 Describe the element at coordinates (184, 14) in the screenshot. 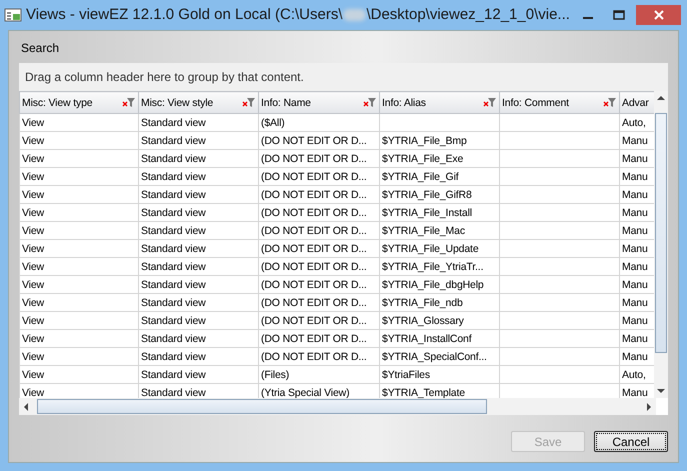

I see `window-title: Views - viewEZ 12.1.0 Gold on Local (C:\Users\` at that location.